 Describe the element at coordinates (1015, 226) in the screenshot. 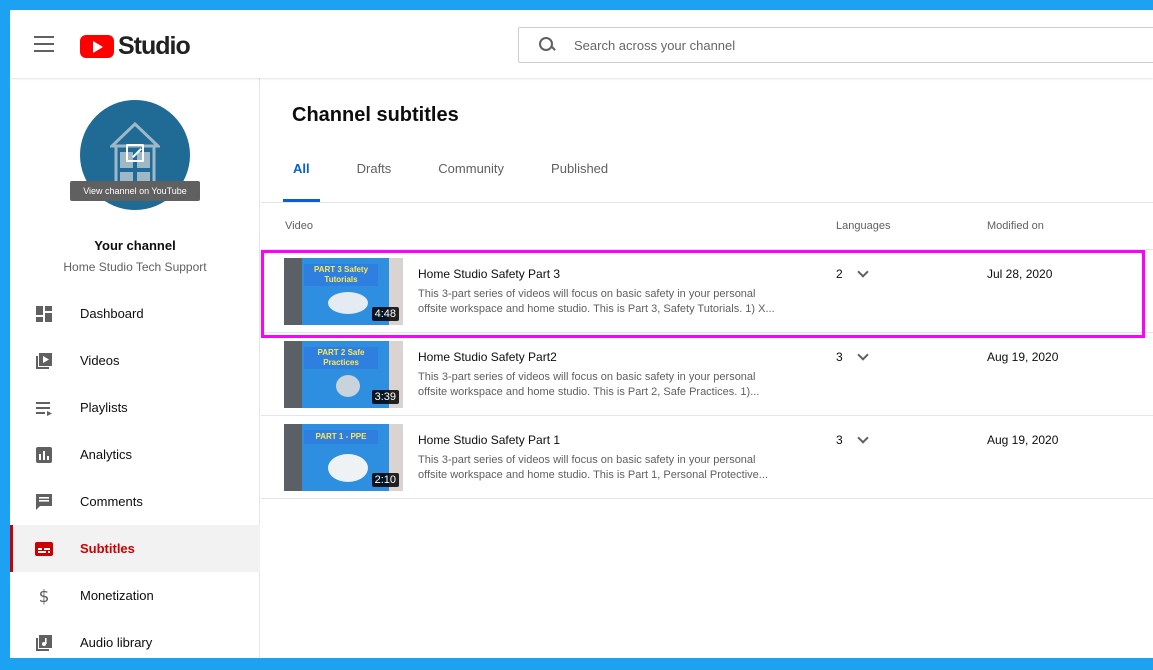

I see `column-header-modified: Modified on` at that location.